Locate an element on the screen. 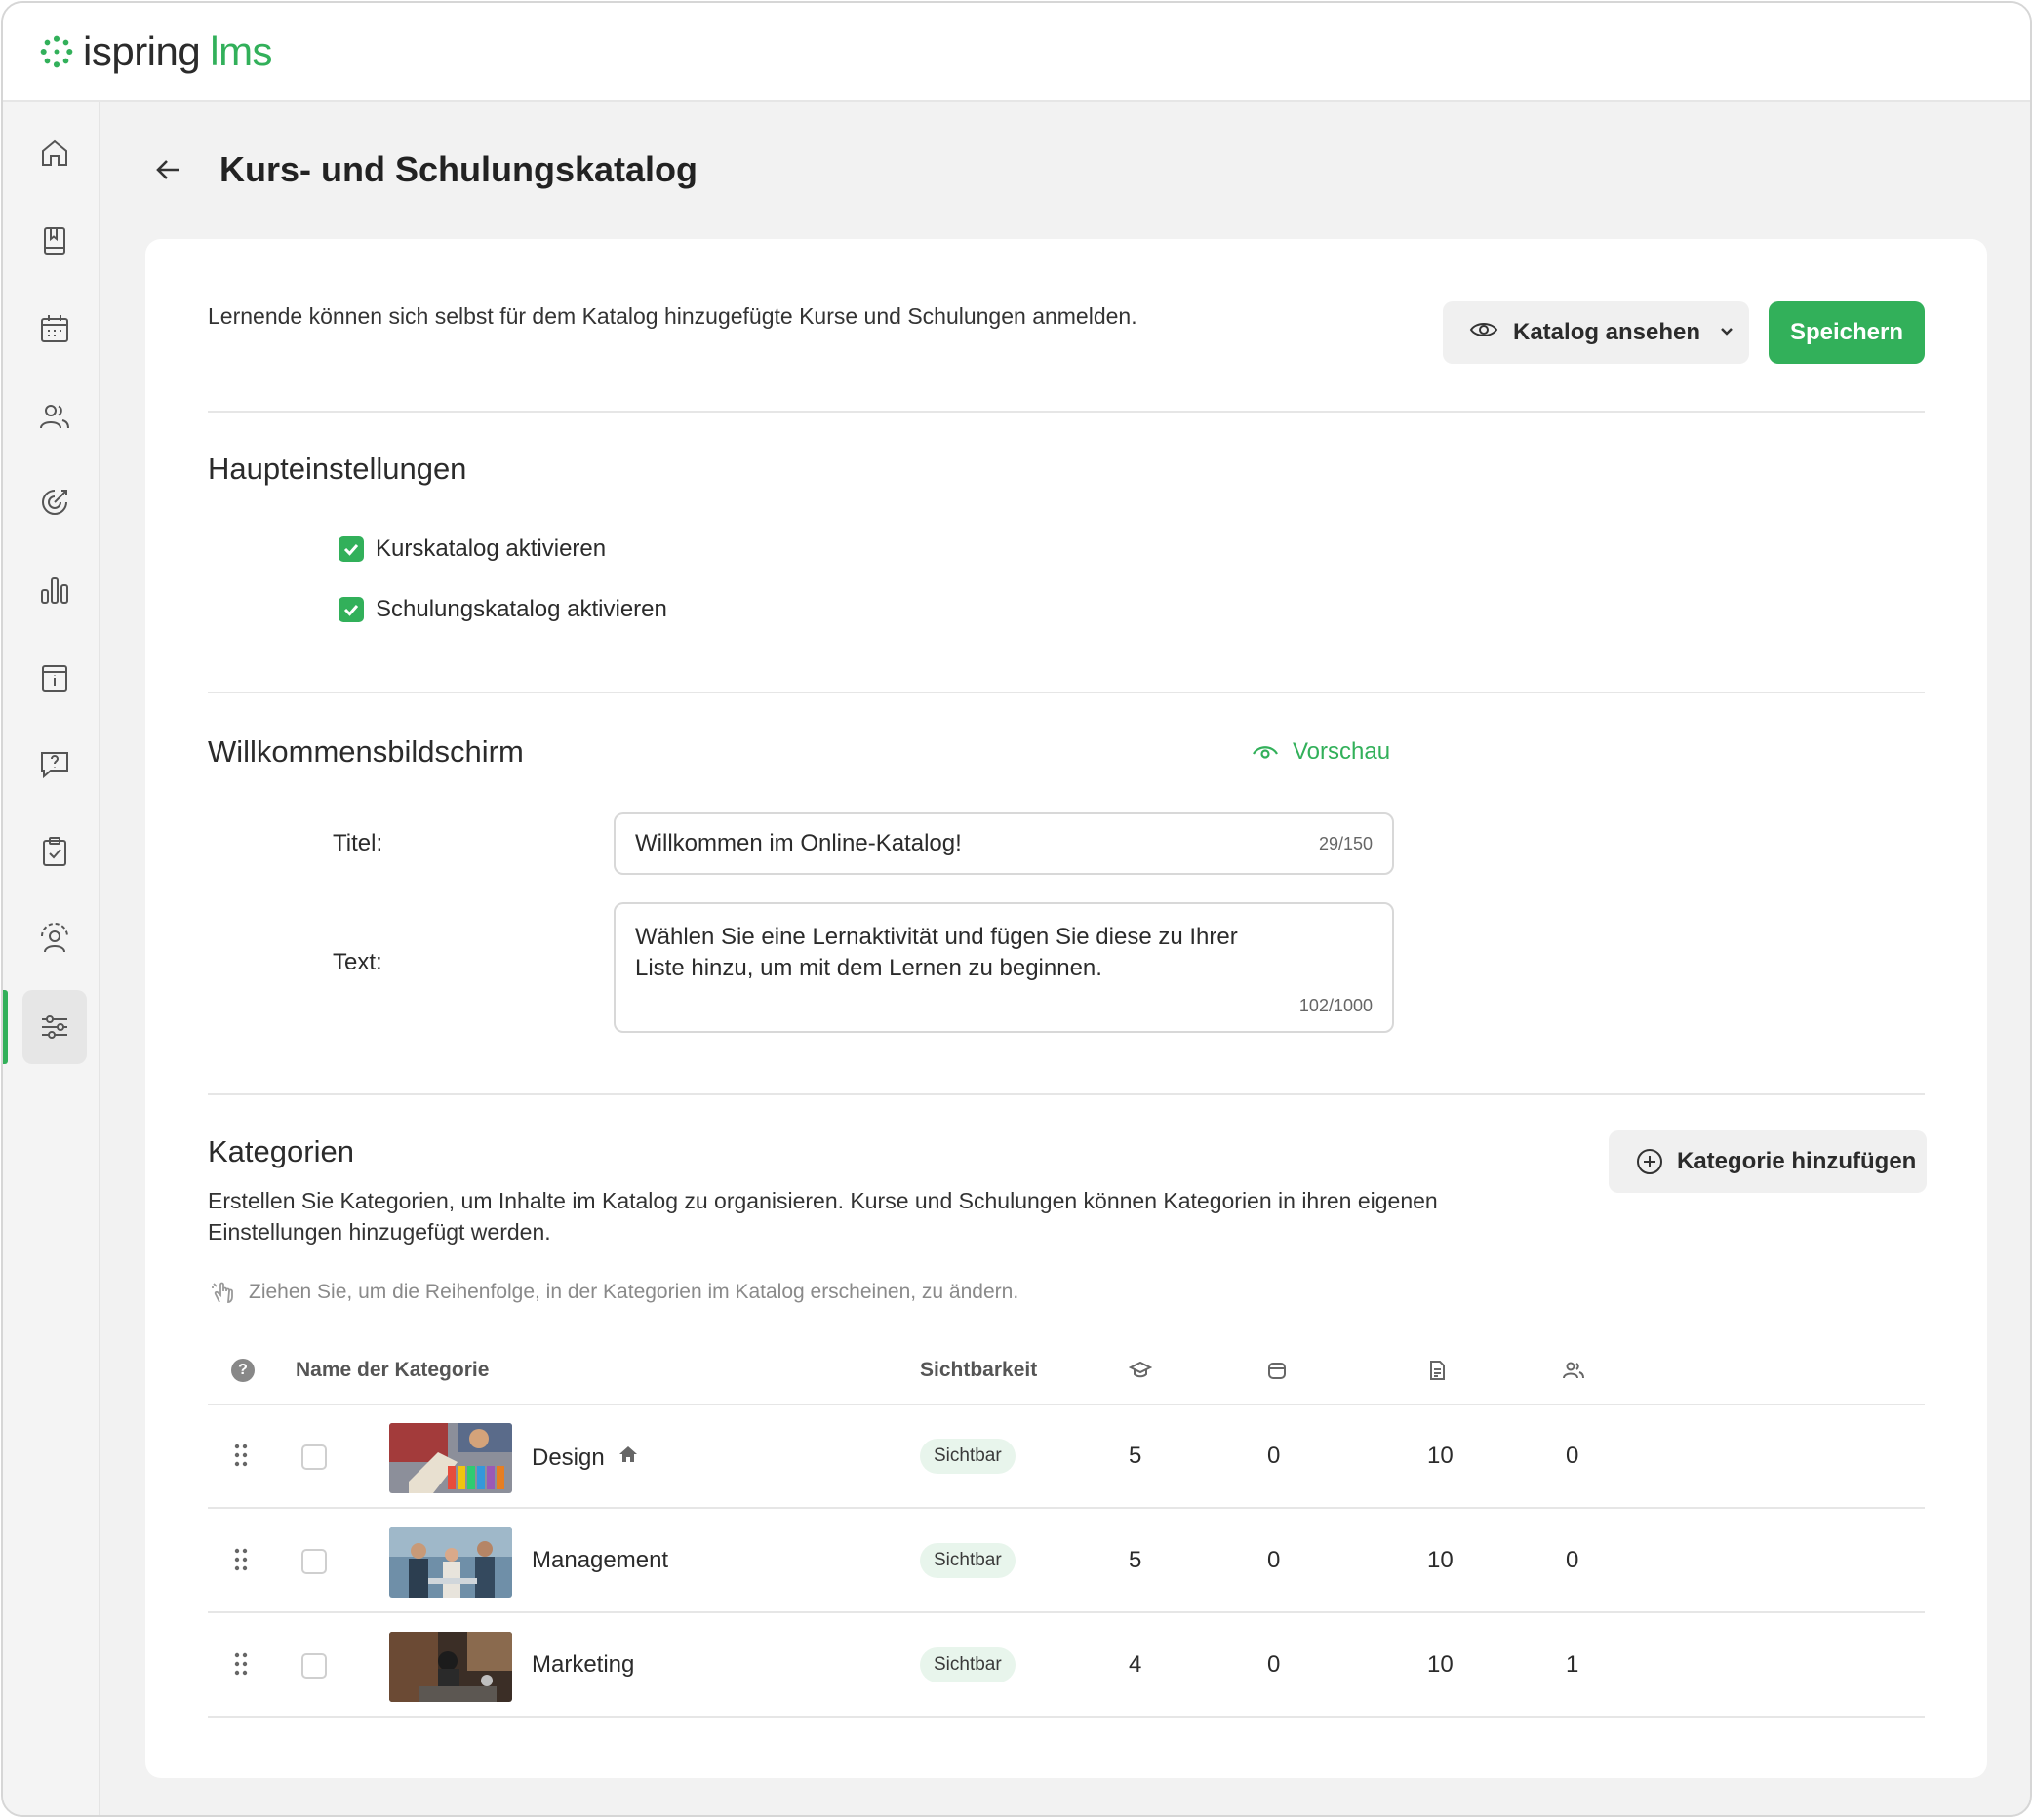  category-thumbnail-design is located at coordinates (451, 1458).